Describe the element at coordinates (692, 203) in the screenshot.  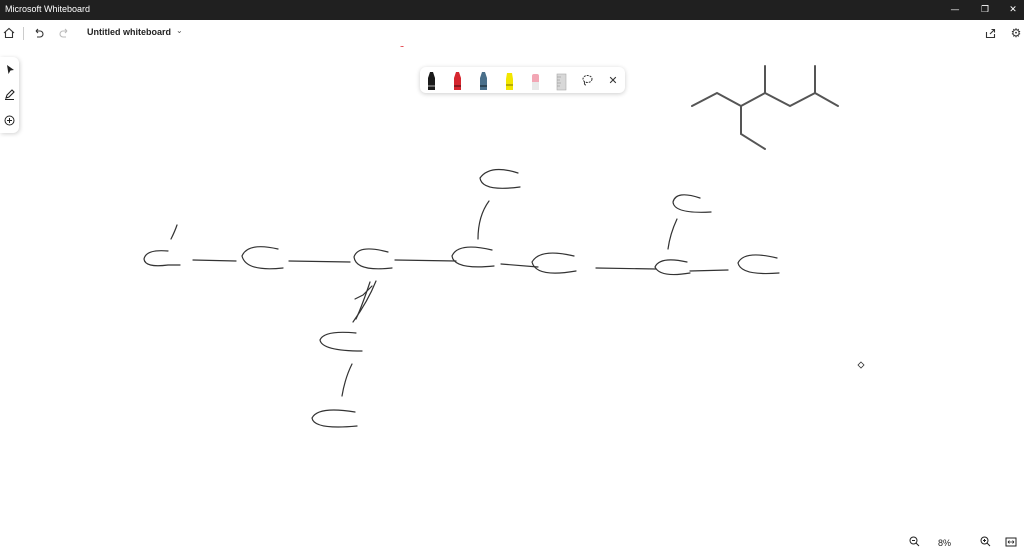
I see `carbon-branch-right` at that location.